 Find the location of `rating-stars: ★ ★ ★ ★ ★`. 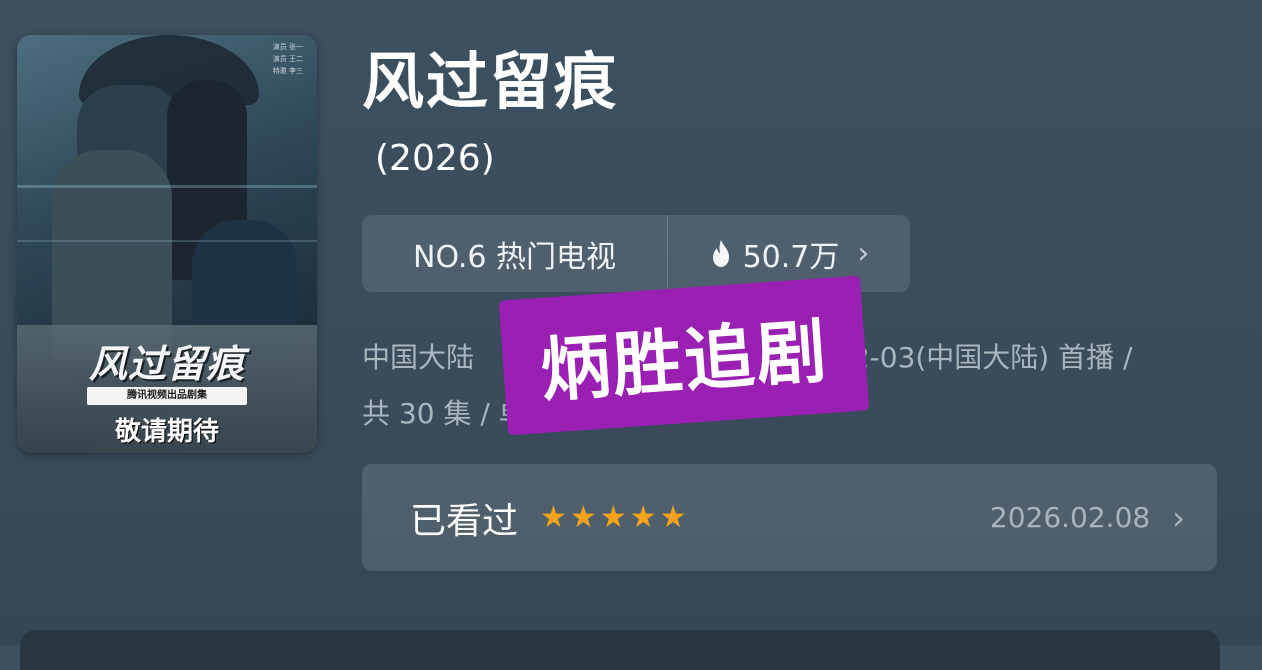

rating-stars: ★ ★ ★ ★ ★ is located at coordinates (613, 517).